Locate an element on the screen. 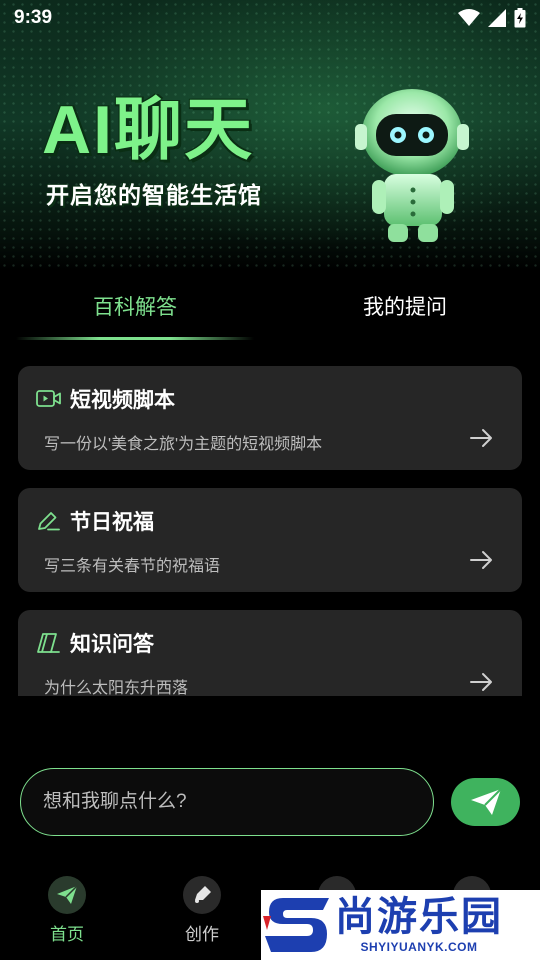  card-description: 为什么太阳东升西落 is located at coordinates (116, 688).